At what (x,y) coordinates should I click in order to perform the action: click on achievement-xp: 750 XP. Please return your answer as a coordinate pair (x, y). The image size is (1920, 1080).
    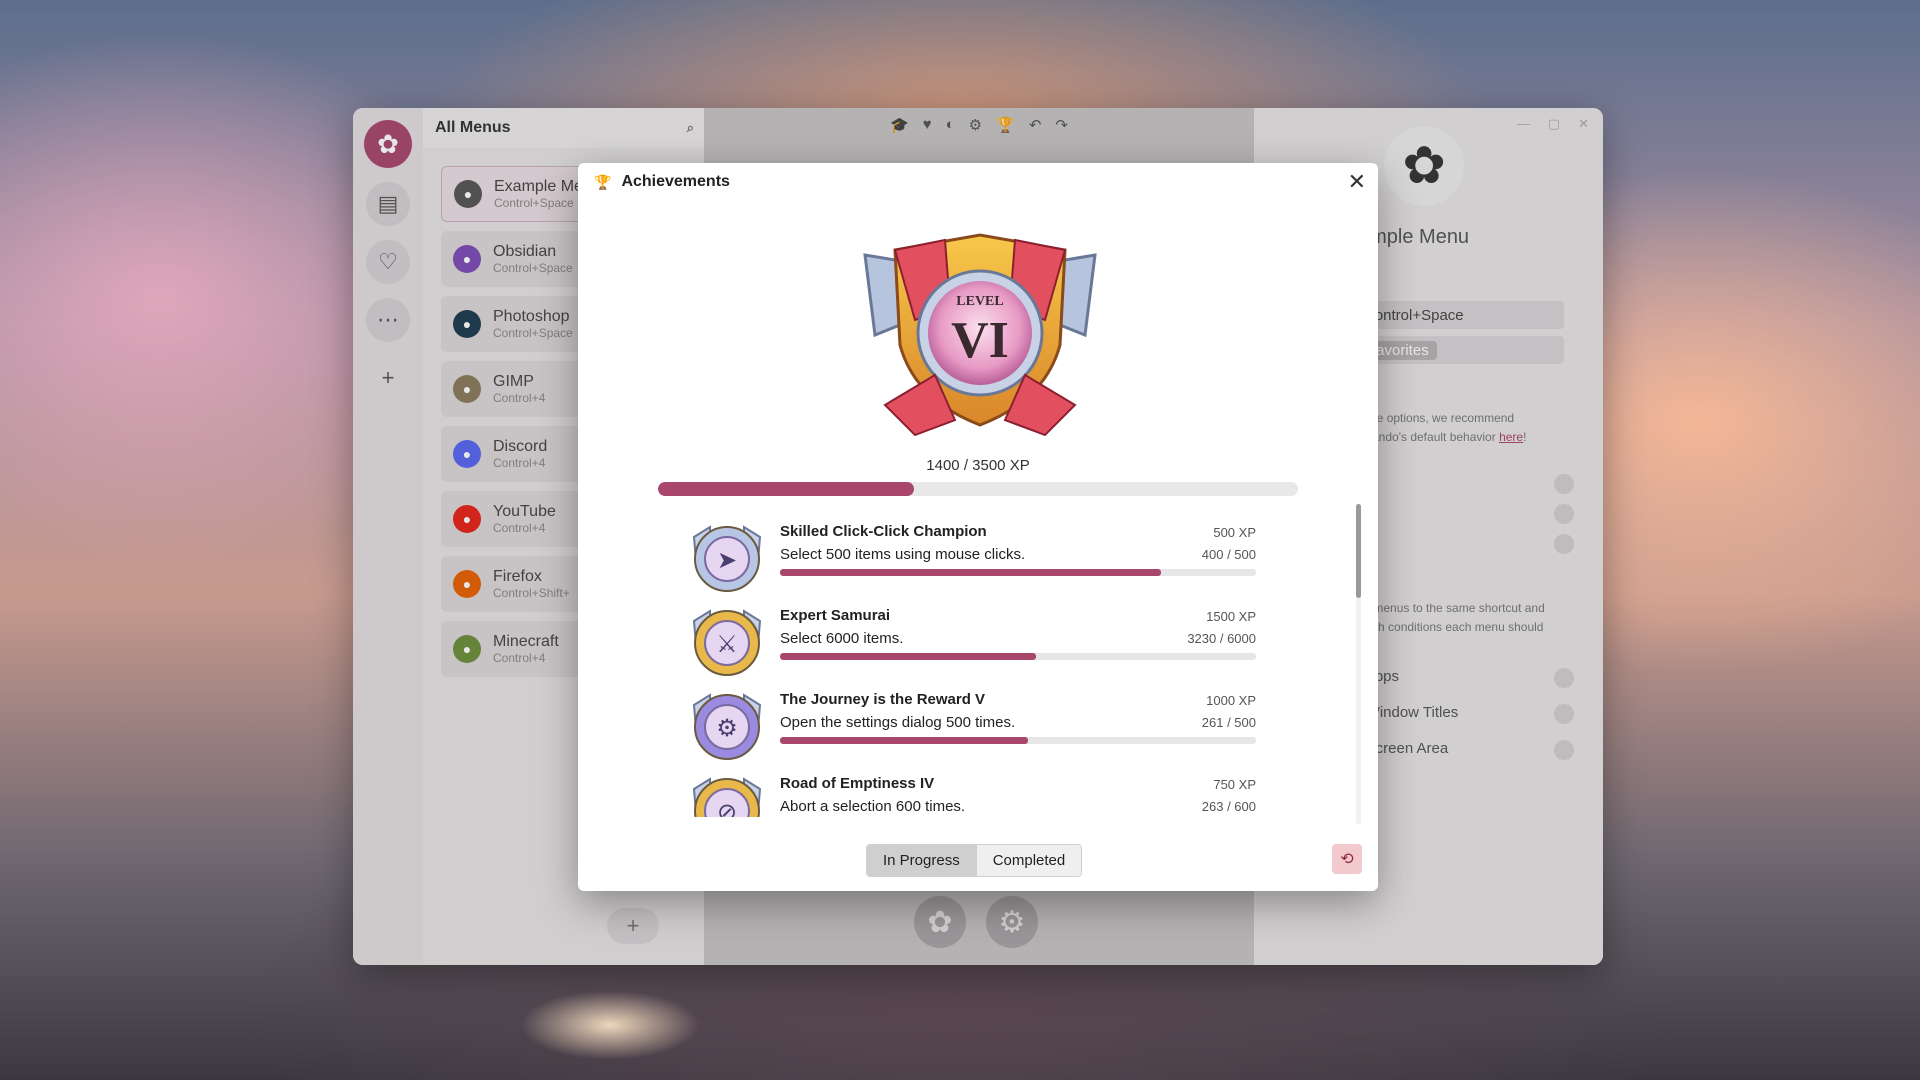
    Looking at the image, I should click on (1234, 784).